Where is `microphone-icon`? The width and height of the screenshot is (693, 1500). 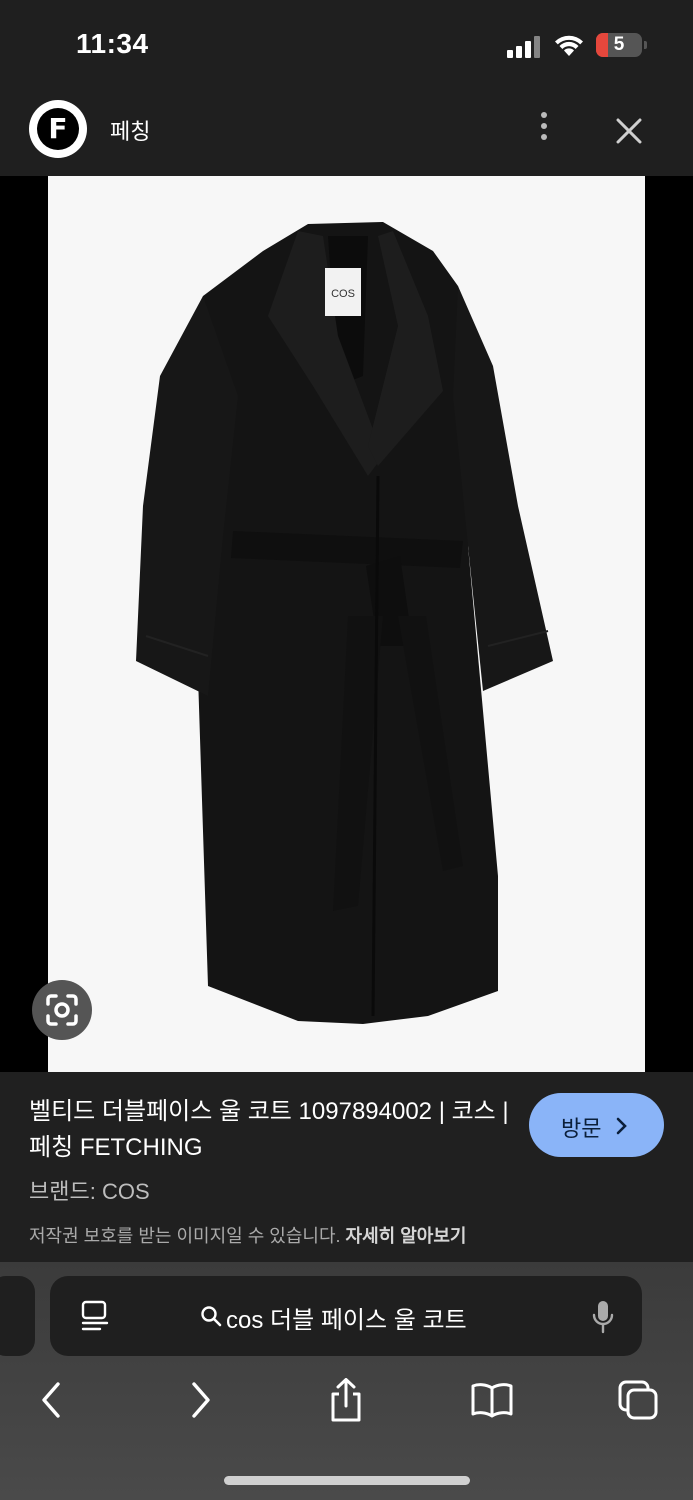
microphone-icon is located at coordinates (603, 1317).